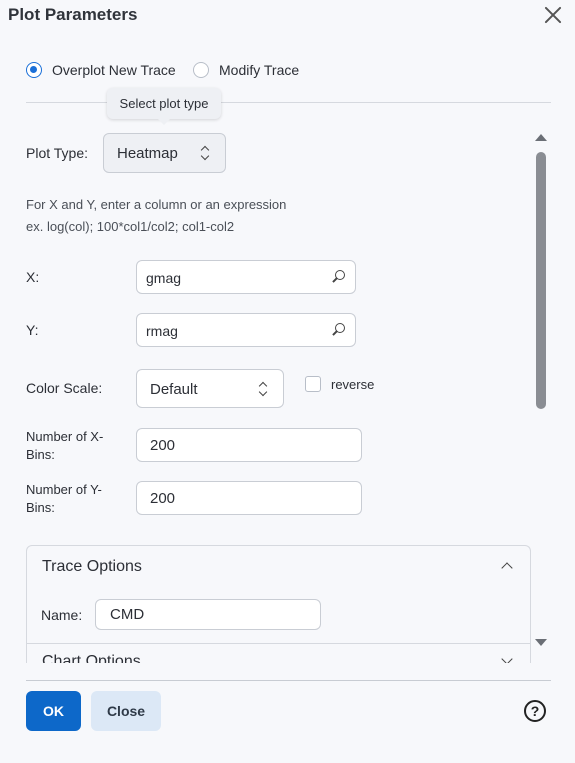 The image size is (575, 763). I want to click on dialog-title: Plot Parameters, so click(73, 14).